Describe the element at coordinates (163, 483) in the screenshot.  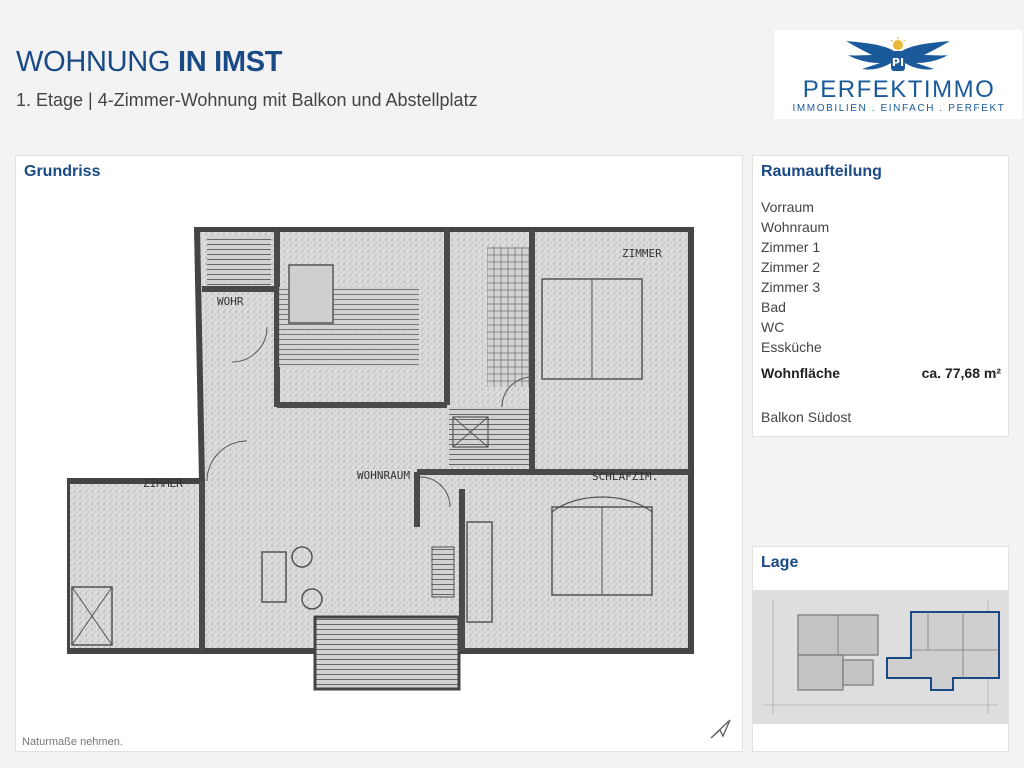
I see `label-zimmer-left: ZIMMER` at that location.